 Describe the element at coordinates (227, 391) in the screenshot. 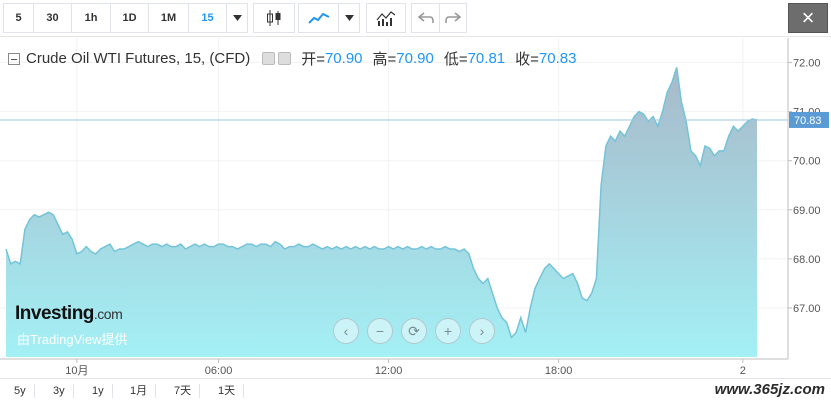

I see `range-1d-button: 1天` at that location.